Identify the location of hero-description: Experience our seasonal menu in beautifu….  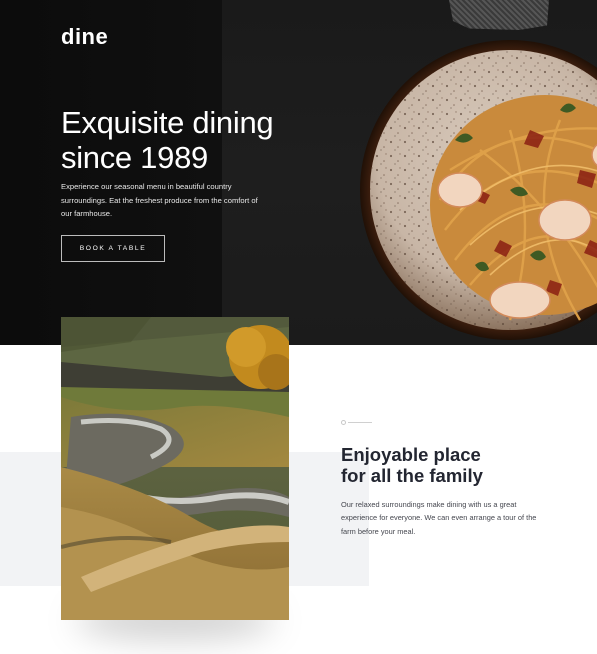
(159, 200).